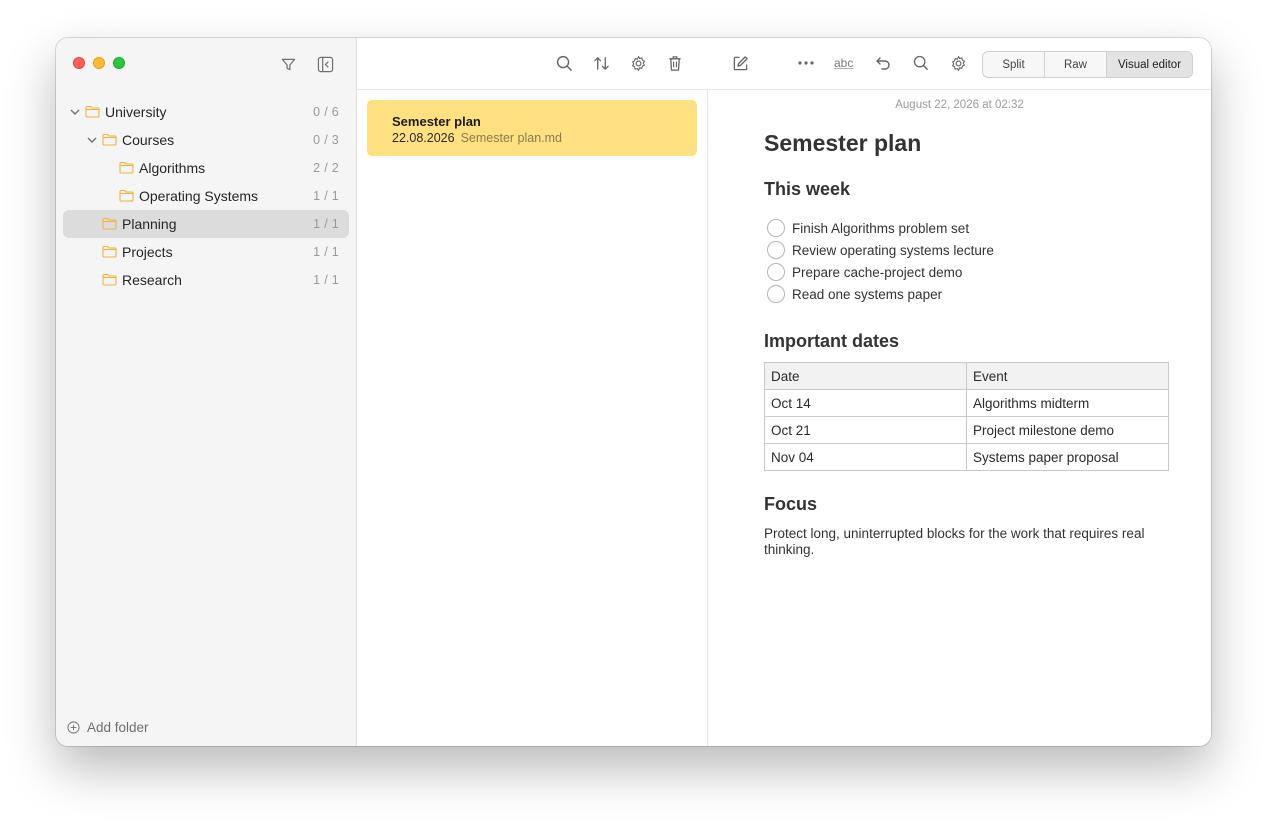 This screenshot has width=1267, height=821. Describe the element at coordinates (832, 341) in the screenshot. I see `section-heading: Important dates` at that location.